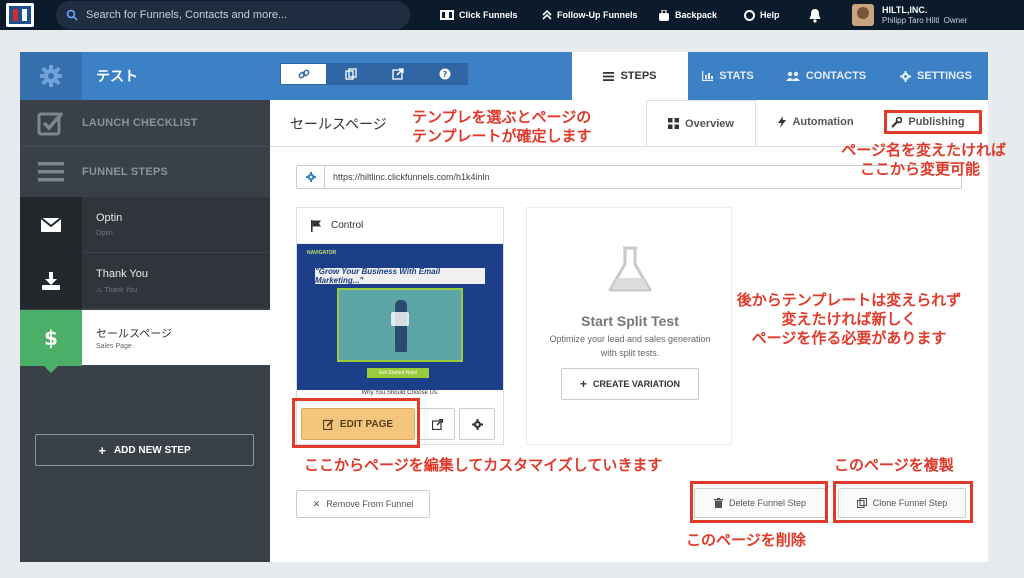 Image resolution: width=1024 pixels, height=578 pixels. Describe the element at coordinates (311, 177) in the screenshot. I see `url-settings-button` at that location.